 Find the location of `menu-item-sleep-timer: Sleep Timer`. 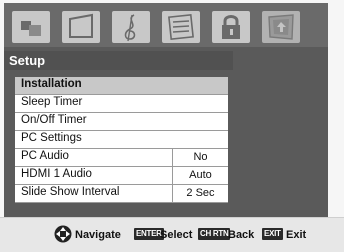

menu-item-sleep-timer: Sleep Timer is located at coordinates (121, 104).